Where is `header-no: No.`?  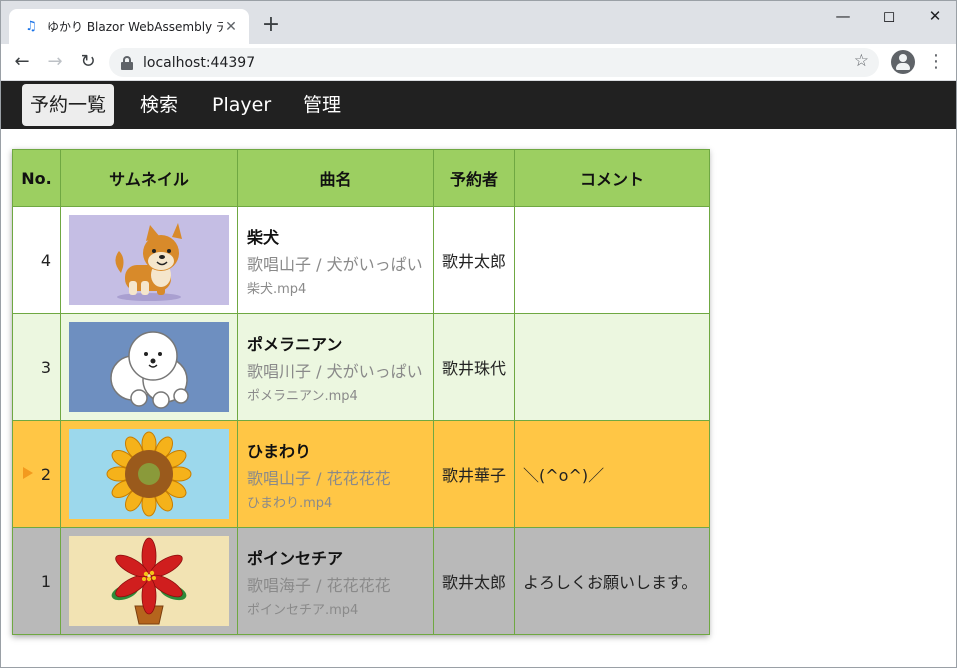
header-no: No. is located at coordinates (36, 178).